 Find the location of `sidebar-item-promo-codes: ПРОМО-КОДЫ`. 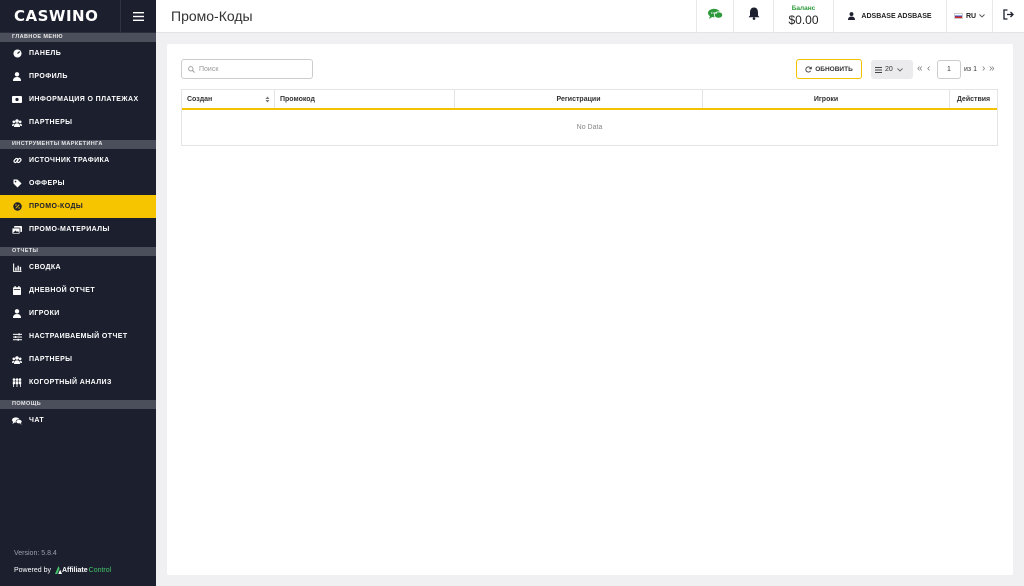

sidebar-item-promo-codes: ПРОМО-КОДЫ is located at coordinates (78, 206).